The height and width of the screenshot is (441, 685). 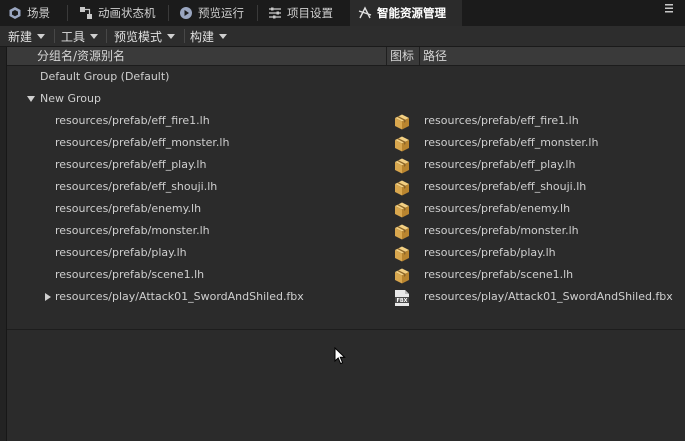 I want to click on tab-smart-resource-management: 智能资源管理, so click(x=406, y=13).